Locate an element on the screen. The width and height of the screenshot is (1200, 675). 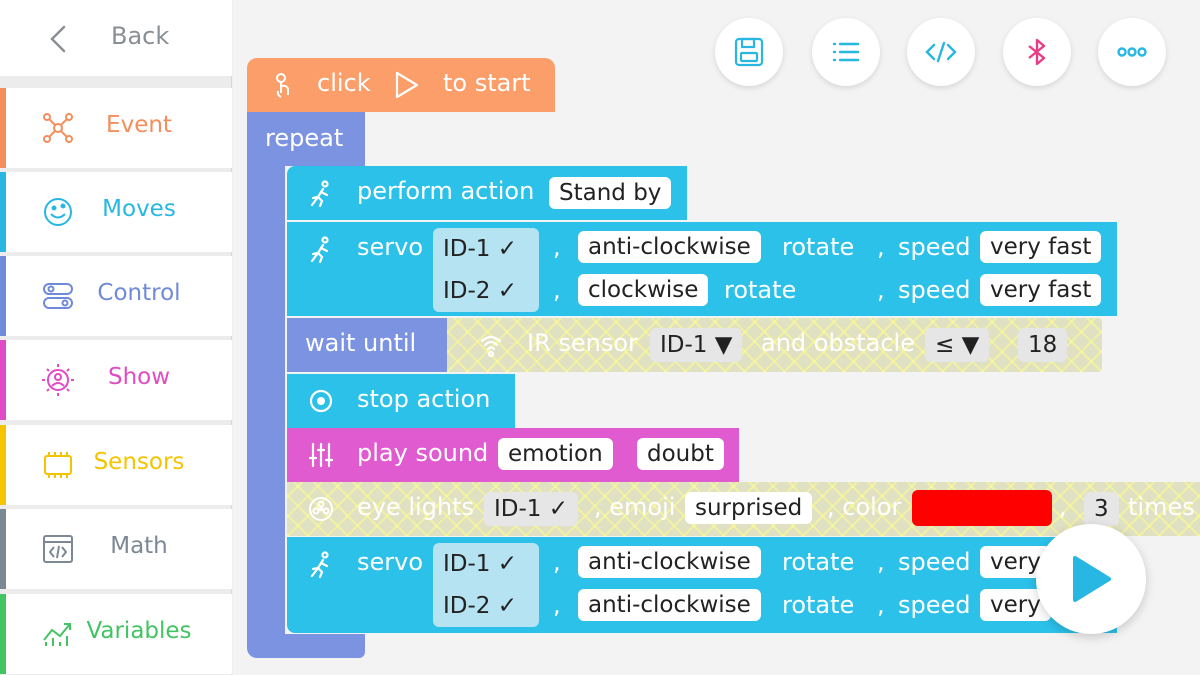
repeat-block-foot is located at coordinates (306, 646).